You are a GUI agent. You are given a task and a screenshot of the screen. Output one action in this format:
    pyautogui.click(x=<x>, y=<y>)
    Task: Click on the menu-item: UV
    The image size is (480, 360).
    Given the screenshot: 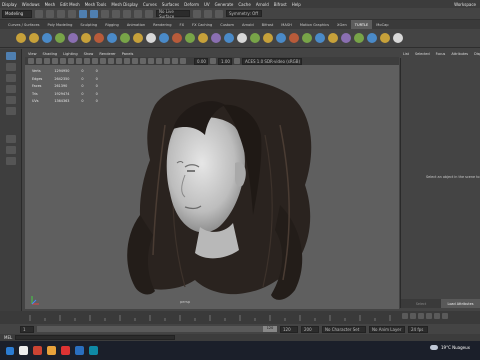 What is the action you would take?
    pyautogui.click(x=207, y=4)
    